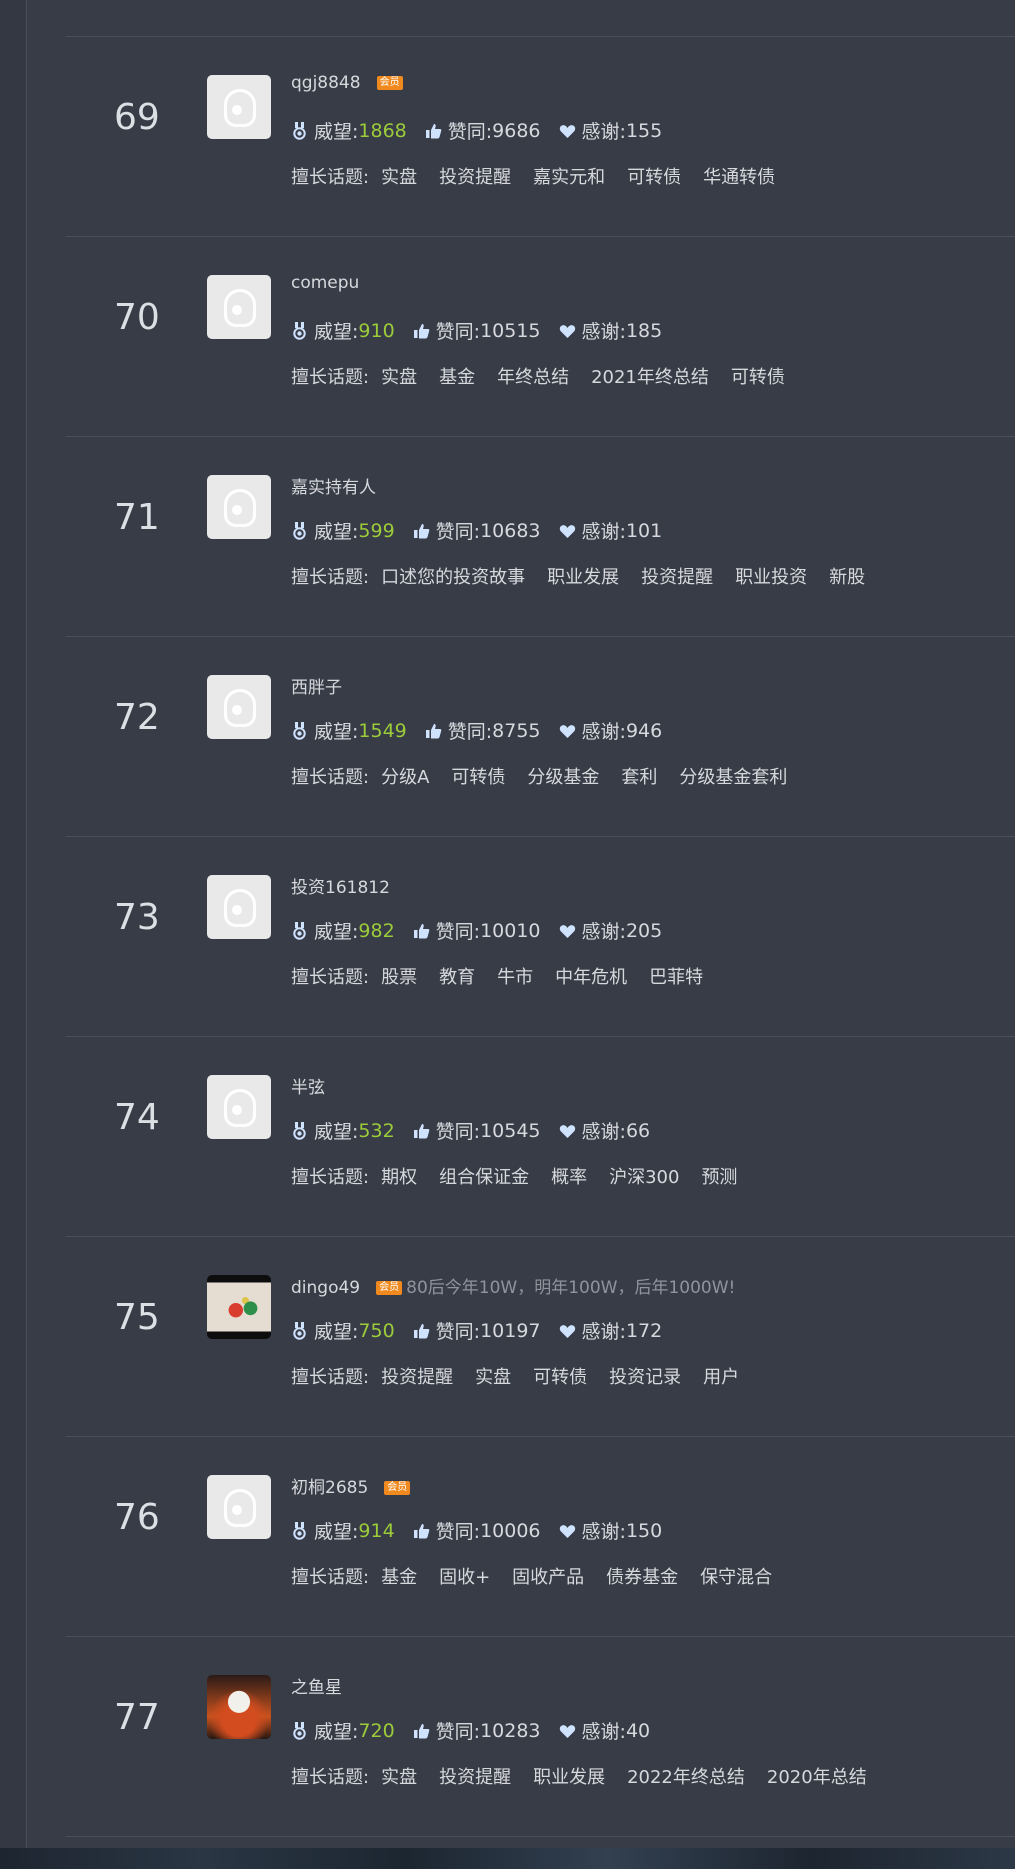 The height and width of the screenshot is (1869, 1015). What do you see at coordinates (676, 976) in the screenshot?
I see `topic-tag: 巴菲特` at bounding box center [676, 976].